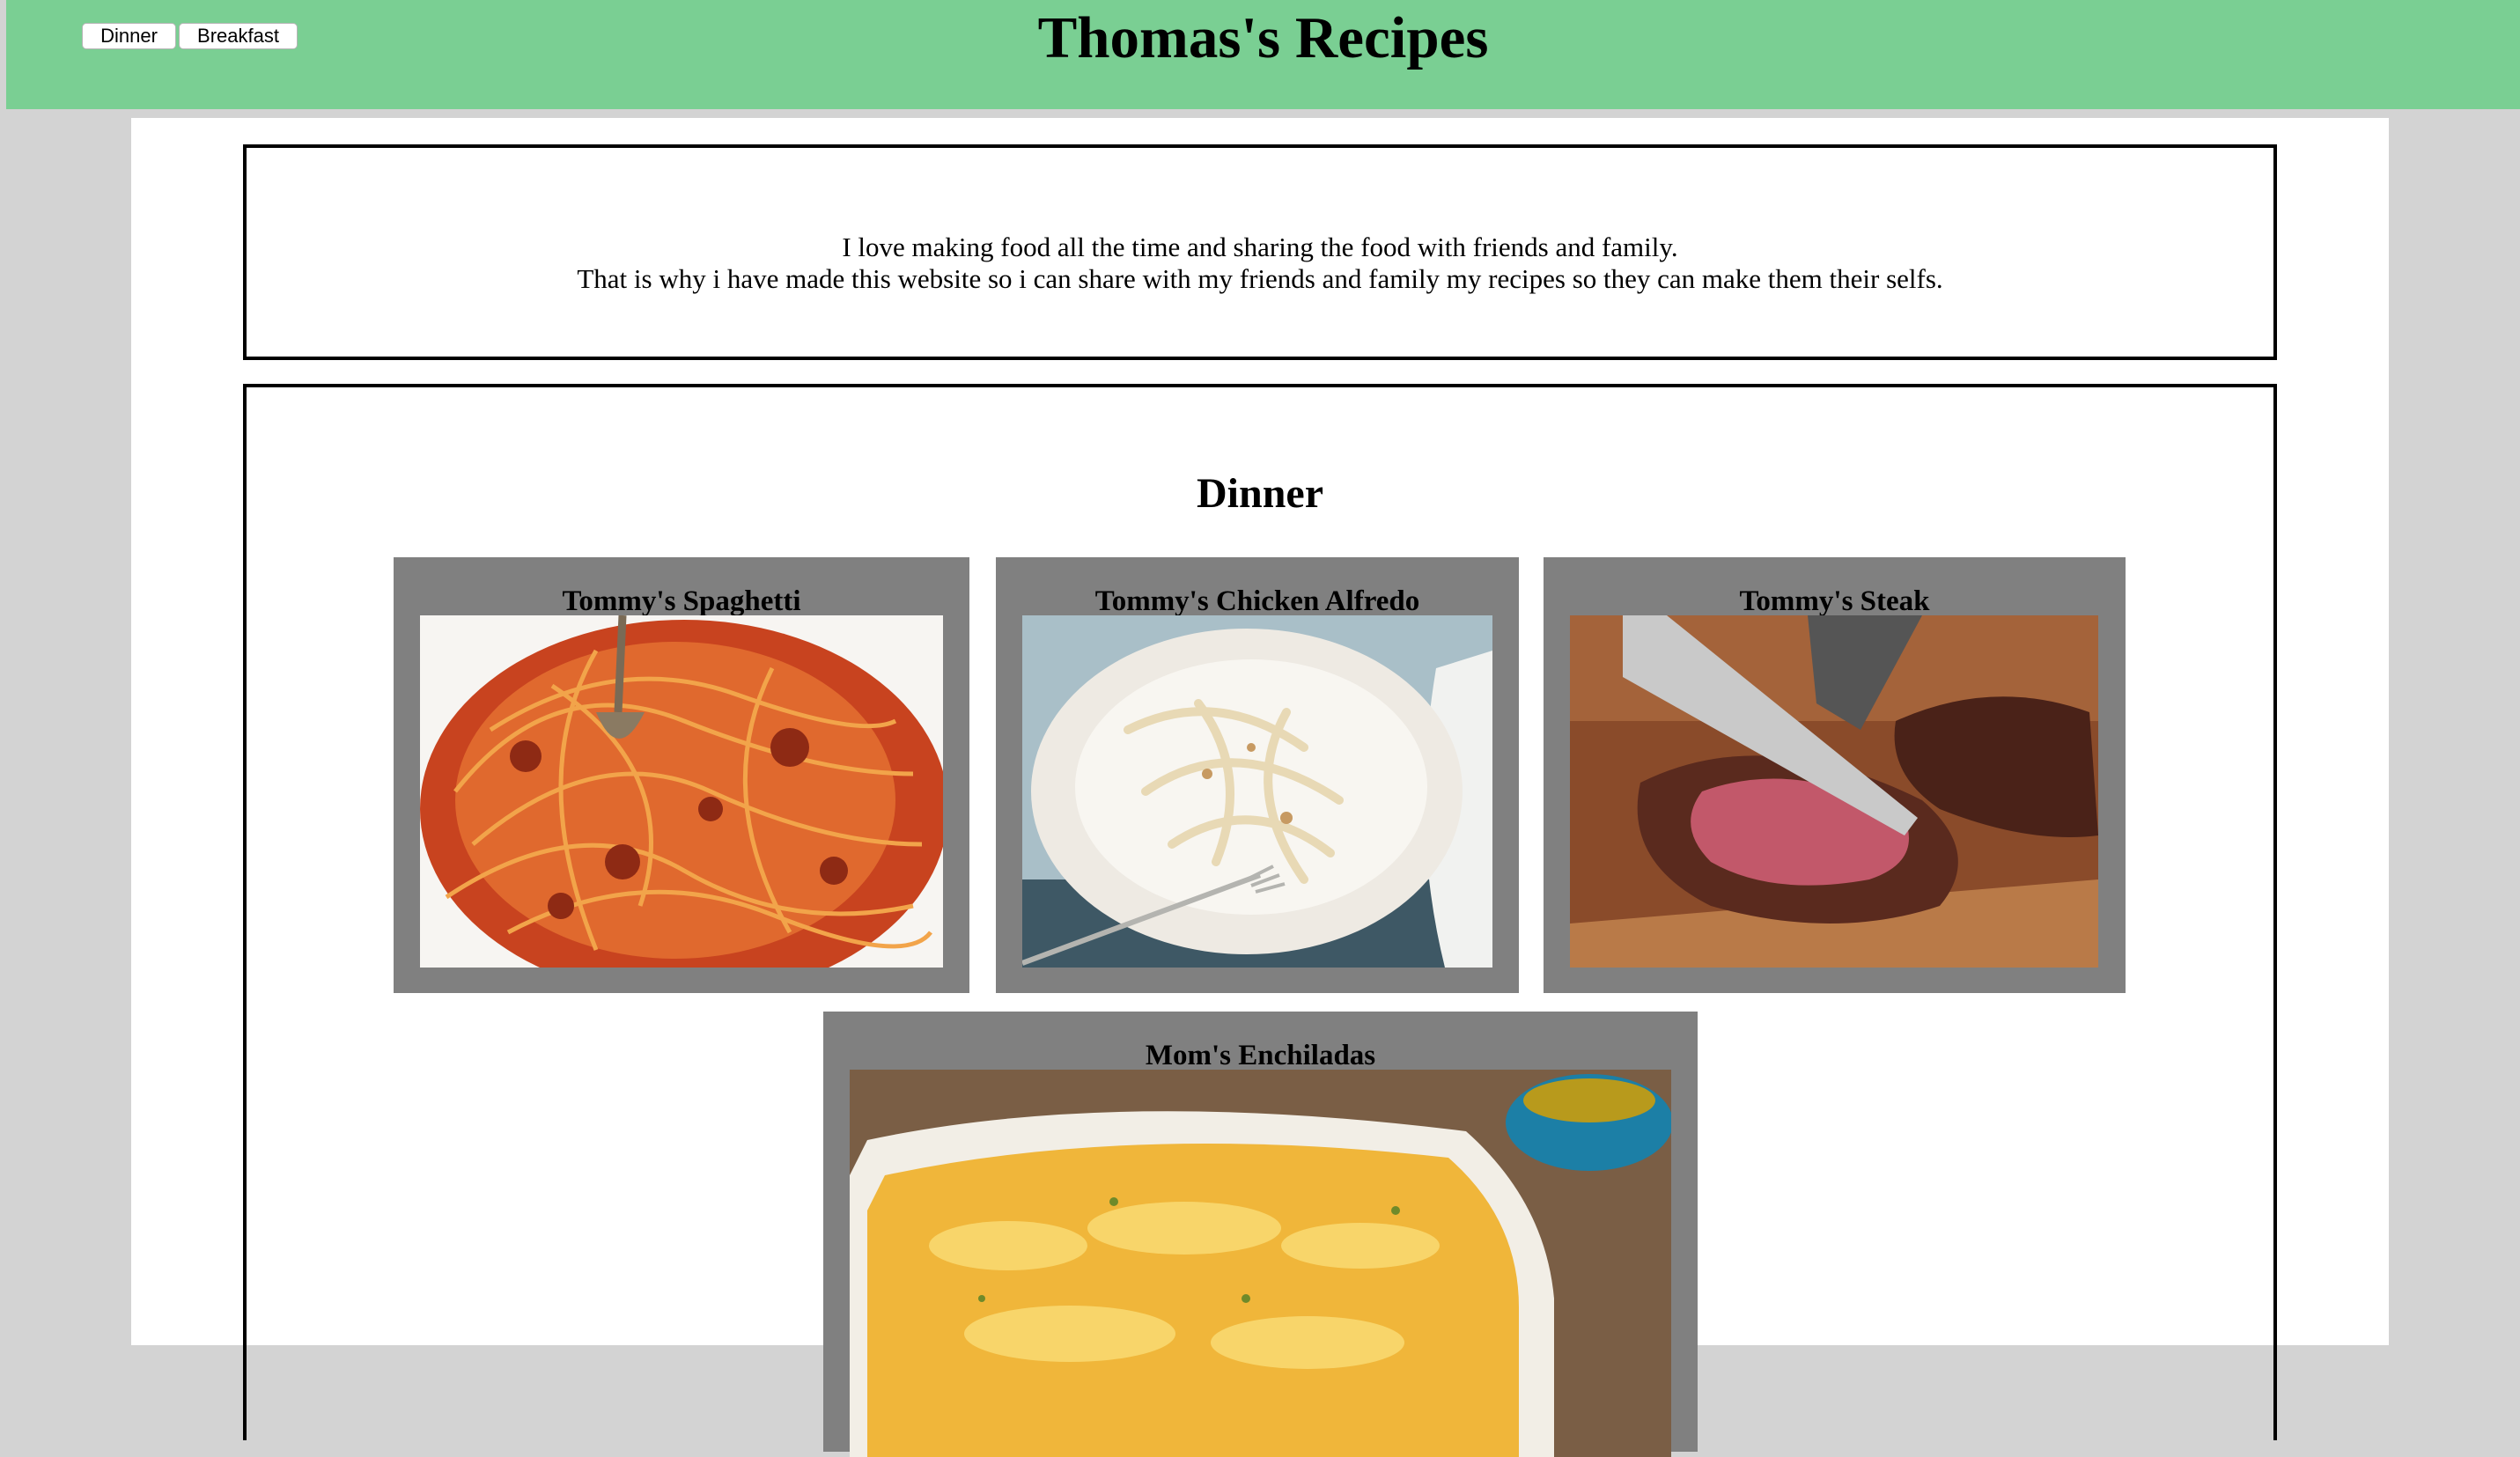 The height and width of the screenshot is (1457, 2520). I want to click on recipe-card-enchiladas: Mom's Enchiladas, so click(1260, 1234).